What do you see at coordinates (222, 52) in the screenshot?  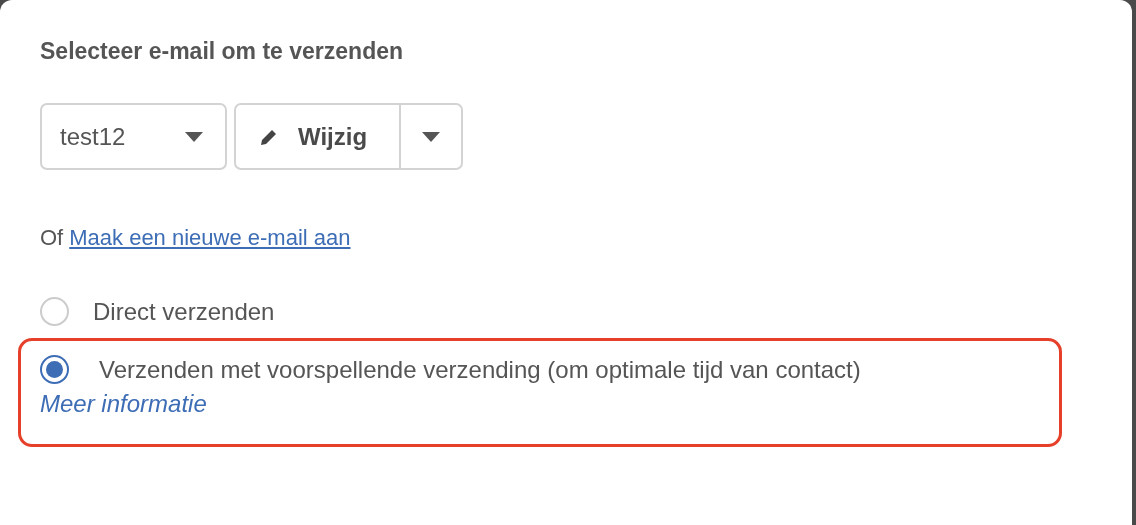 I see `section-heading: Selecteer e-mail om te verzenden` at bounding box center [222, 52].